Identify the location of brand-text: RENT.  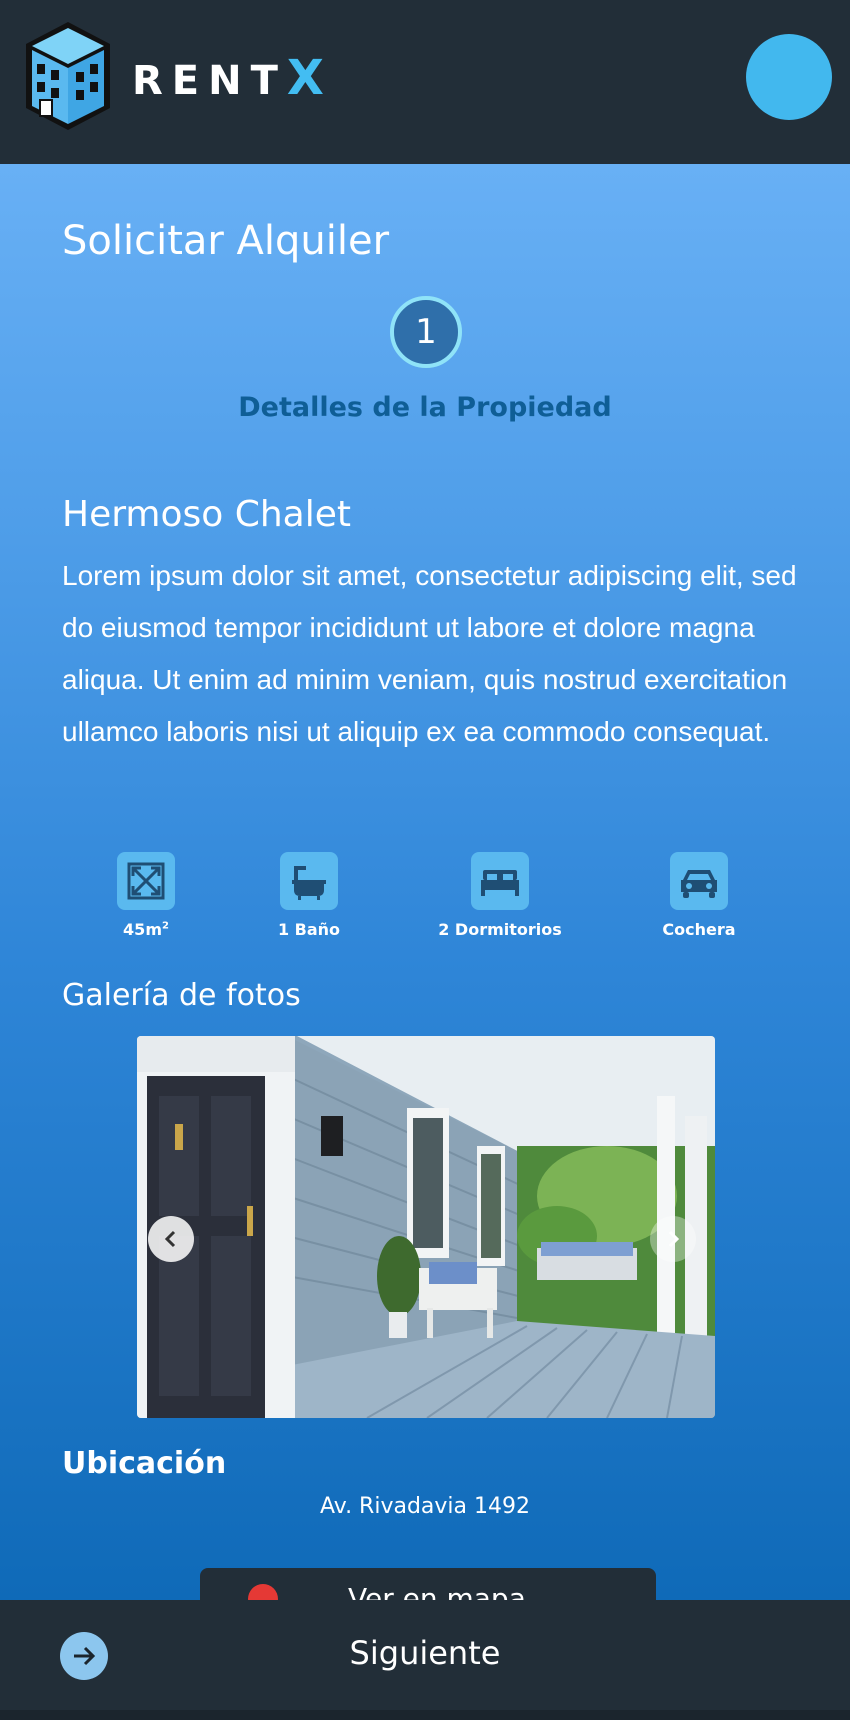
(209, 81).